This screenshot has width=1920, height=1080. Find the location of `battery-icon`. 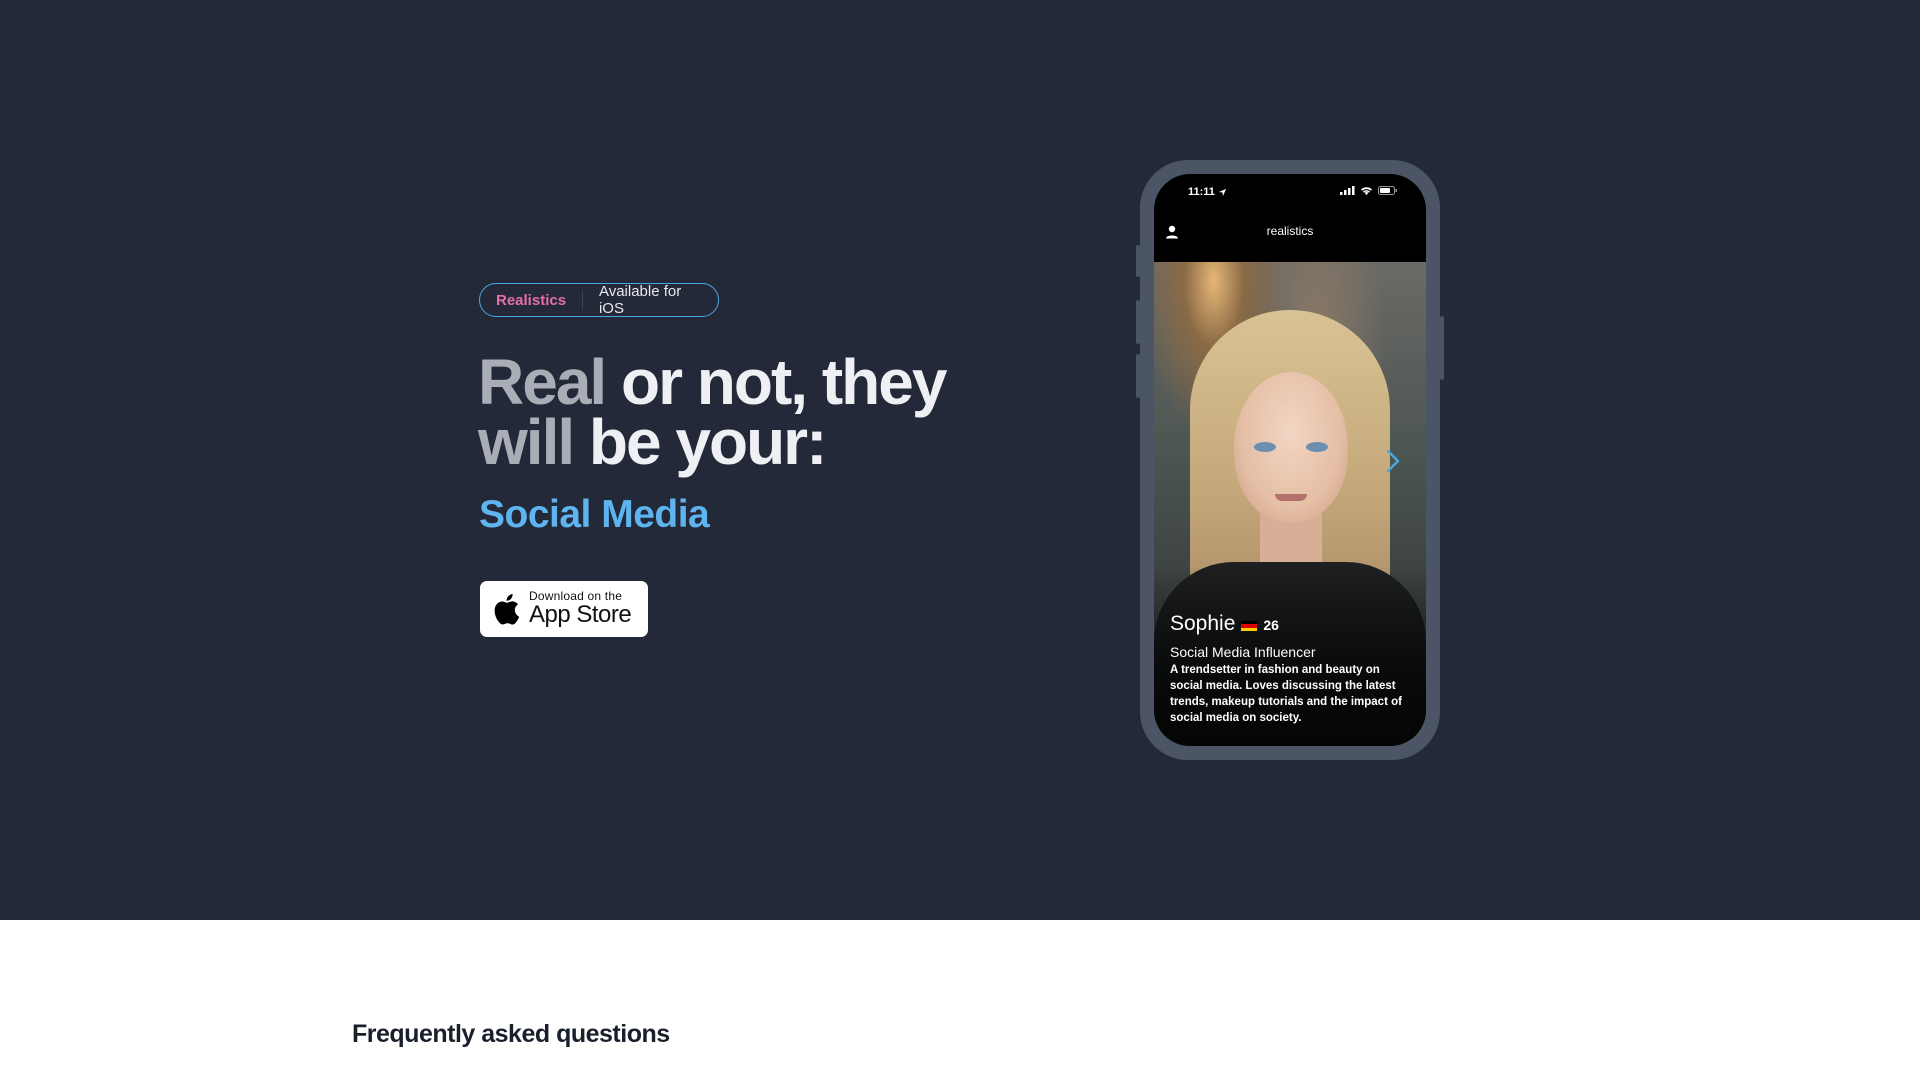

battery-icon is located at coordinates (1387, 190).